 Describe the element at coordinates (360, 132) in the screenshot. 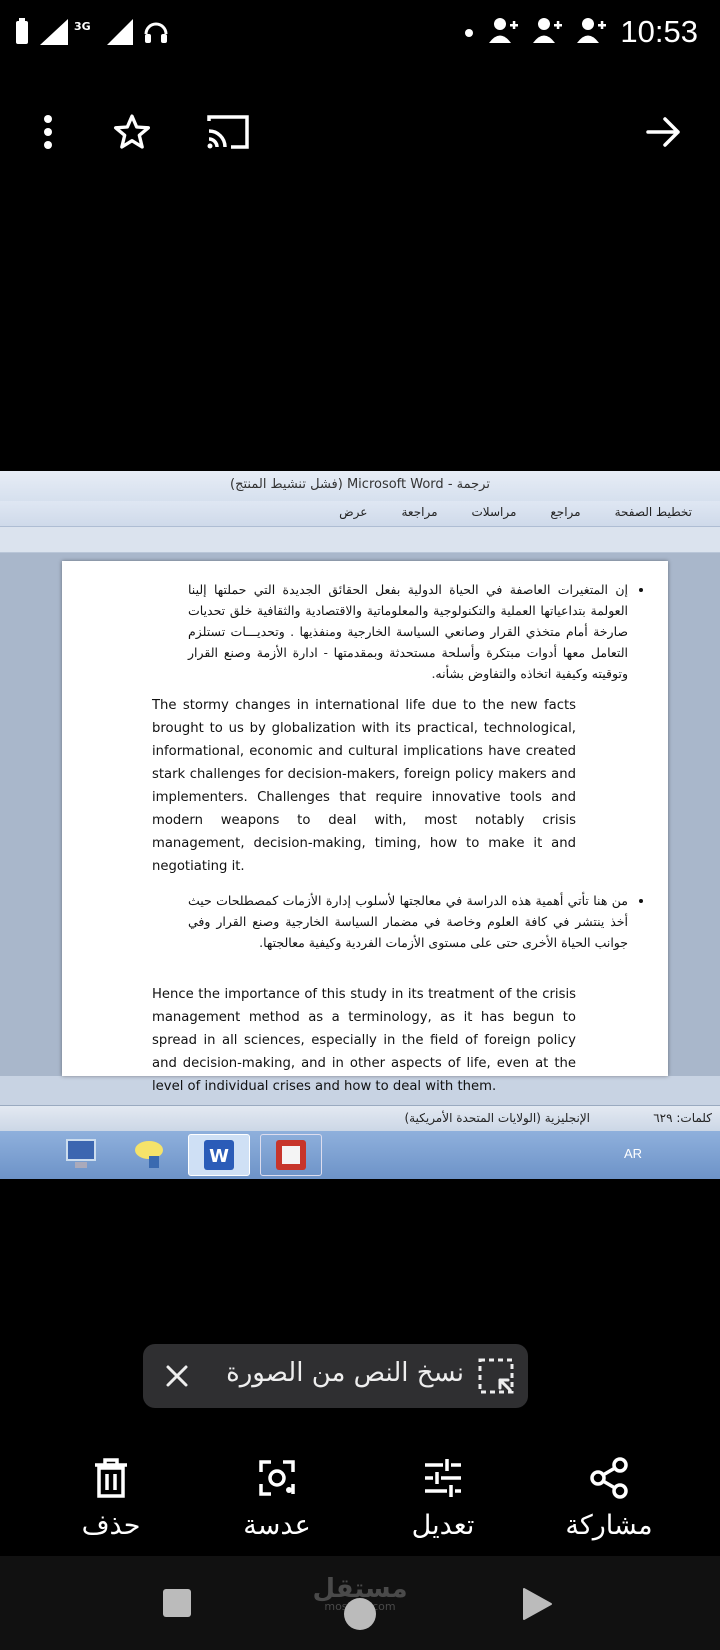

I see `top-action-bar` at that location.